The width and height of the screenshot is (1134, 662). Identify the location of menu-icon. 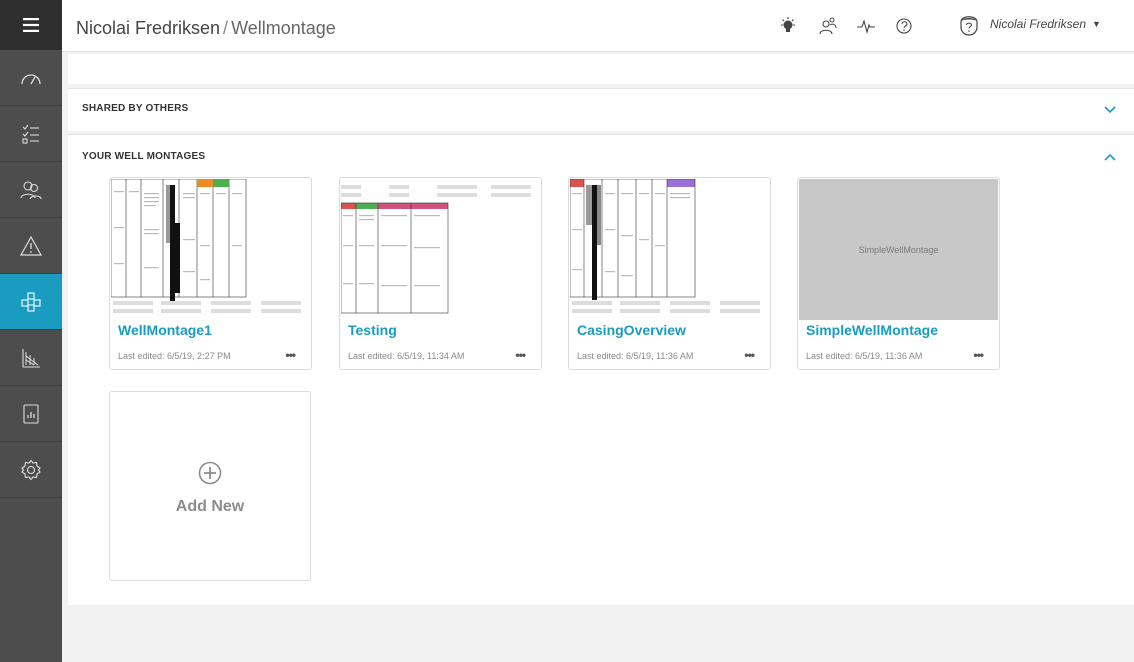
(31, 25).